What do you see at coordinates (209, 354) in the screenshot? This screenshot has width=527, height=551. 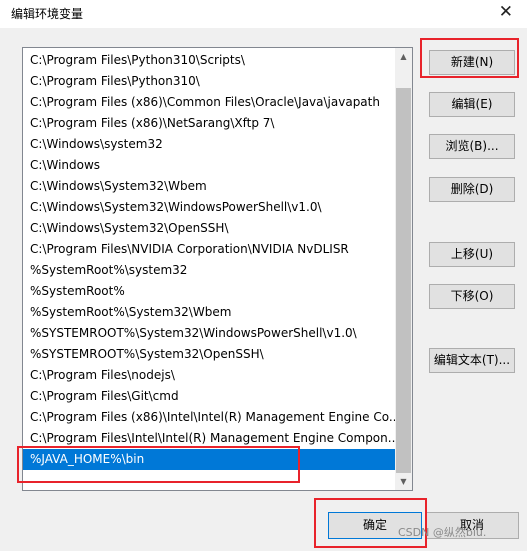 I see `path-list-item: %SYSTEMROOT%\System32\OpenSSH\` at bounding box center [209, 354].